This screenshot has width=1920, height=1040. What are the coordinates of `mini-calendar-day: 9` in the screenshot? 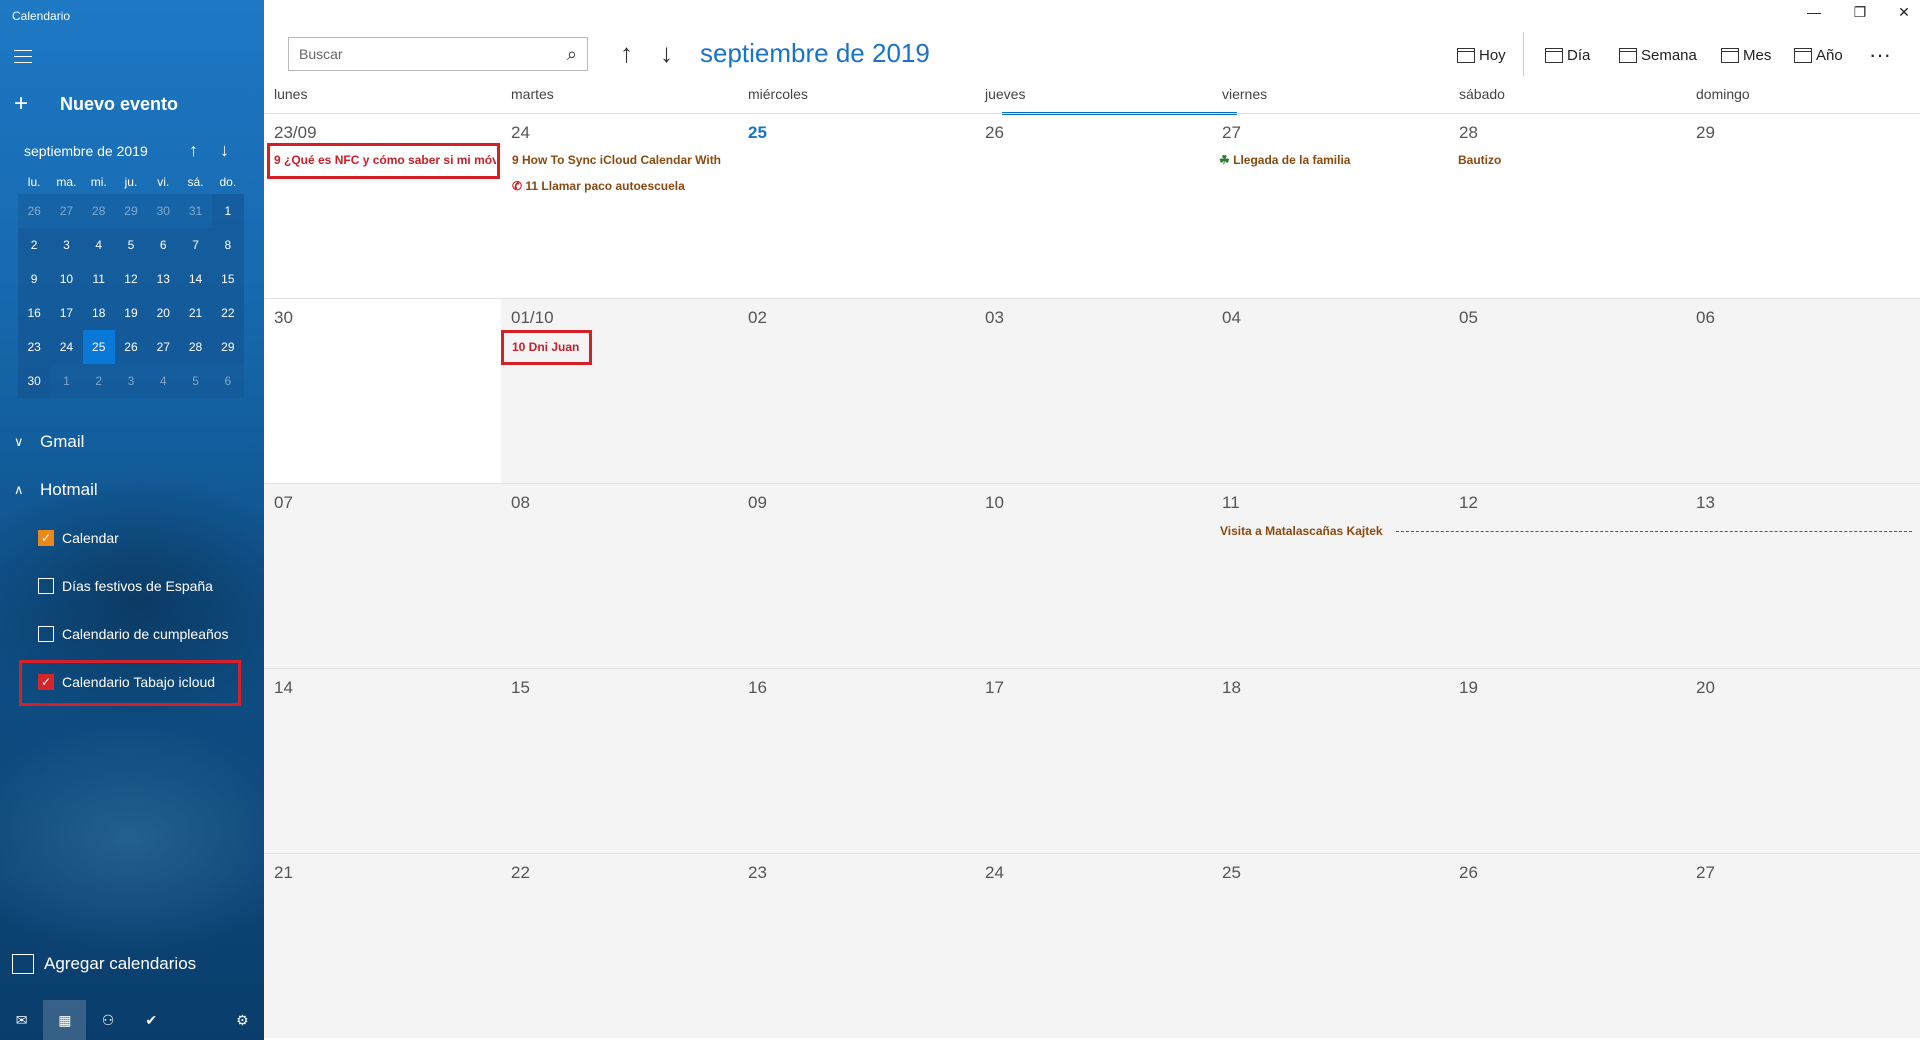 It's located at (34, 279).